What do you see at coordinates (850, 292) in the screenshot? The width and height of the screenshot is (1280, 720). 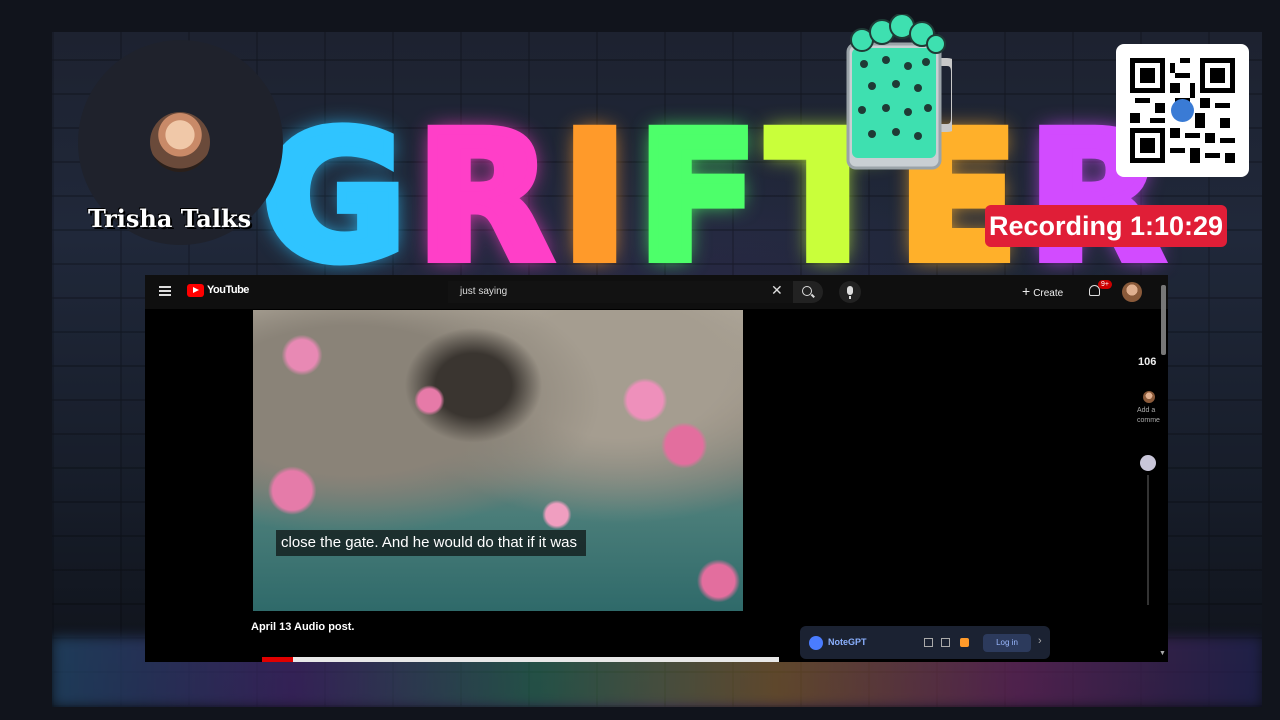 I see `mic-icon` at bounding box center [850, 292].